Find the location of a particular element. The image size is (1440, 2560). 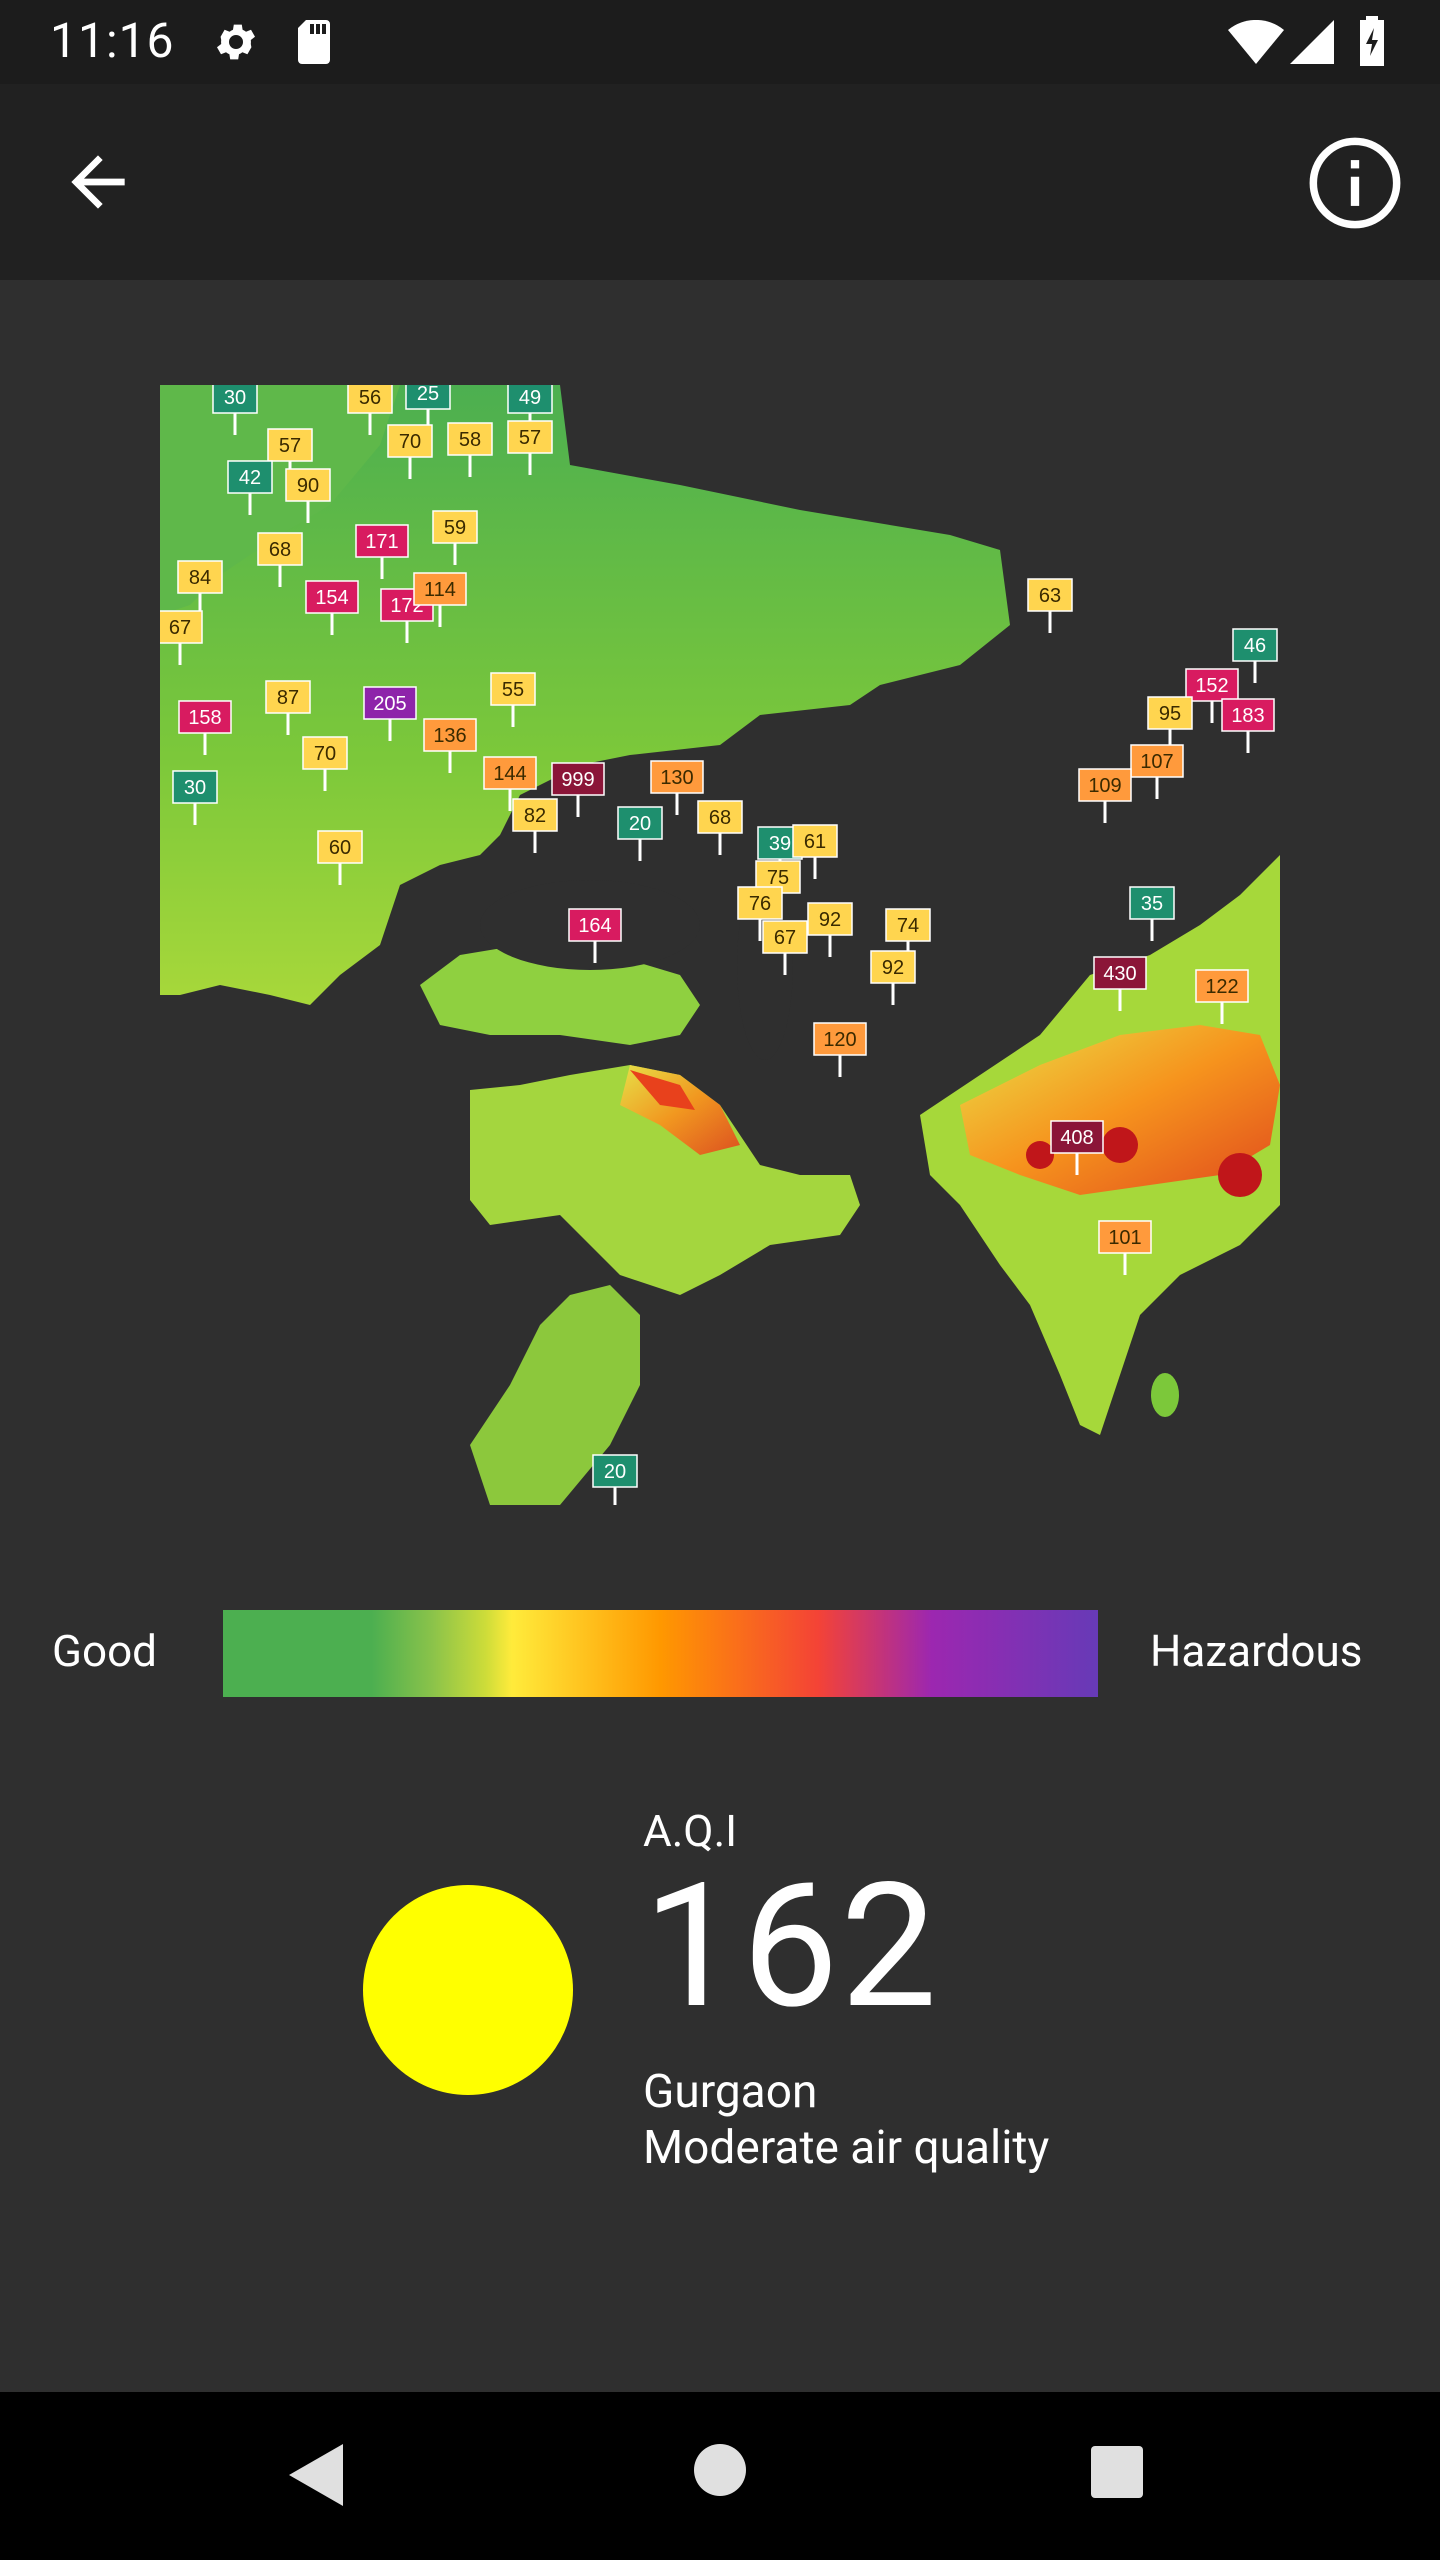

battery-charging-icon is located at coordinates (1372, 43).